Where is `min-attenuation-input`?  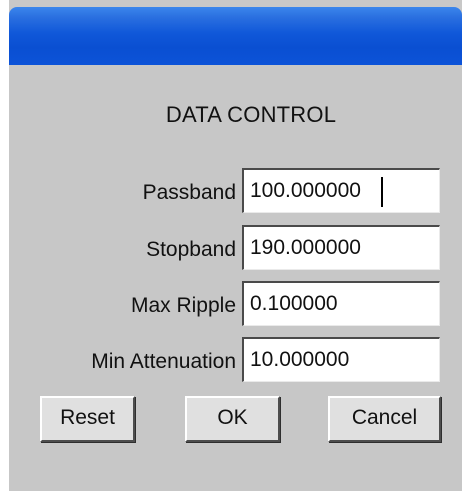
min-attenuation-input is located at coordinates (341, 359).